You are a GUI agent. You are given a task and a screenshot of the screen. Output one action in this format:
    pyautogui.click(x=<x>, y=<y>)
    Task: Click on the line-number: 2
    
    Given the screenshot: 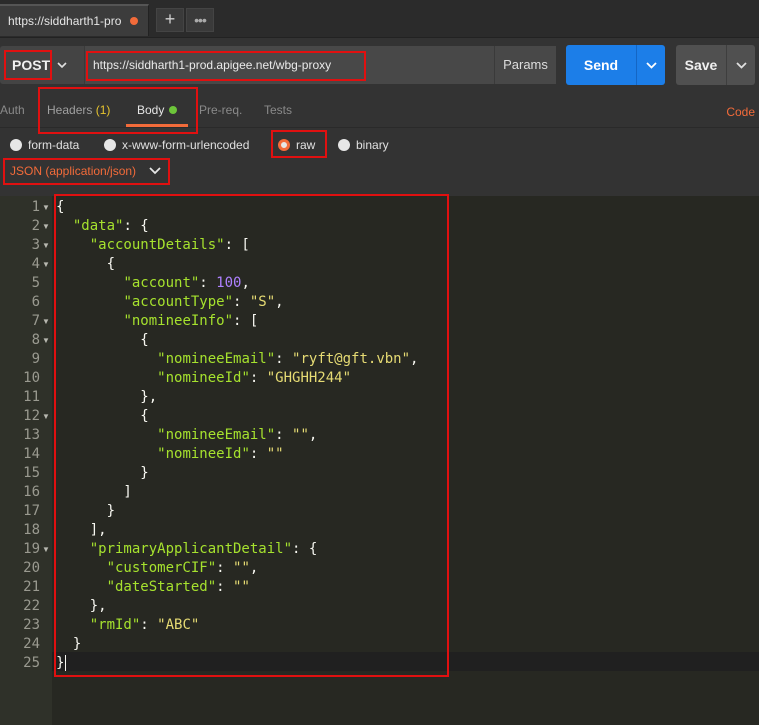 What is the action you would take?
    pyautogui.click(x=35, y=226)
    